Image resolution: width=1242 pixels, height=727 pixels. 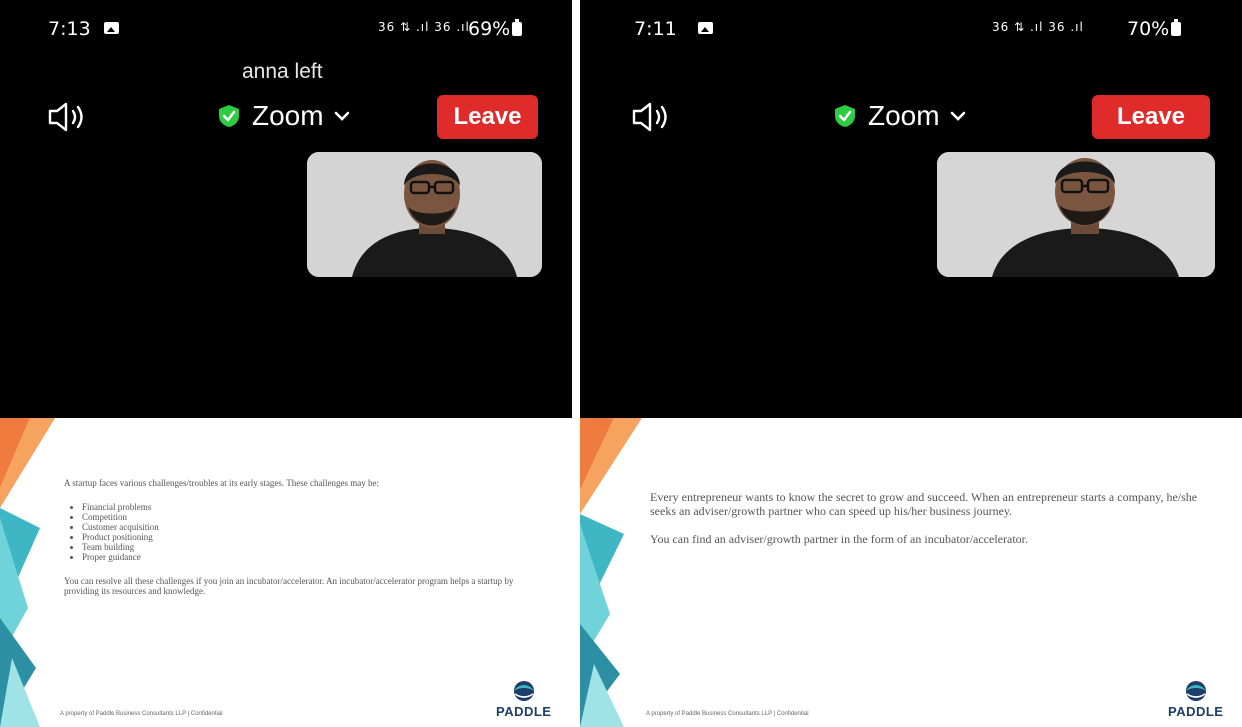 I want to click on status-time: 7:13, so click(x=69, y=29).